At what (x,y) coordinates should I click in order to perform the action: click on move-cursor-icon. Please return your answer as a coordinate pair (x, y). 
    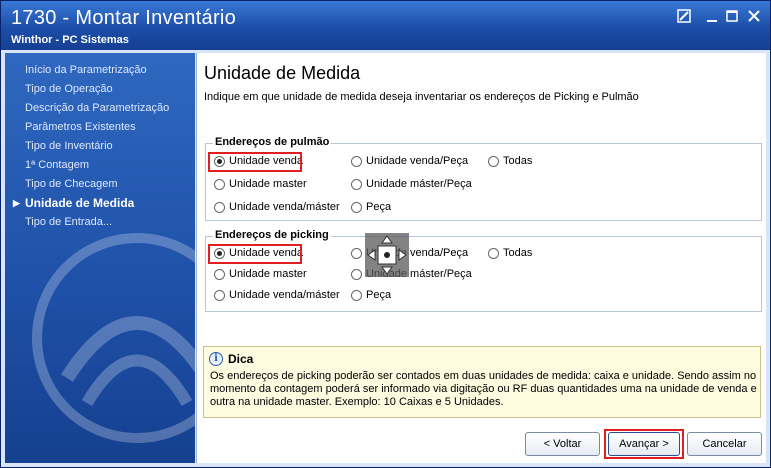
    Looking at the image, I should click on (387, 255).